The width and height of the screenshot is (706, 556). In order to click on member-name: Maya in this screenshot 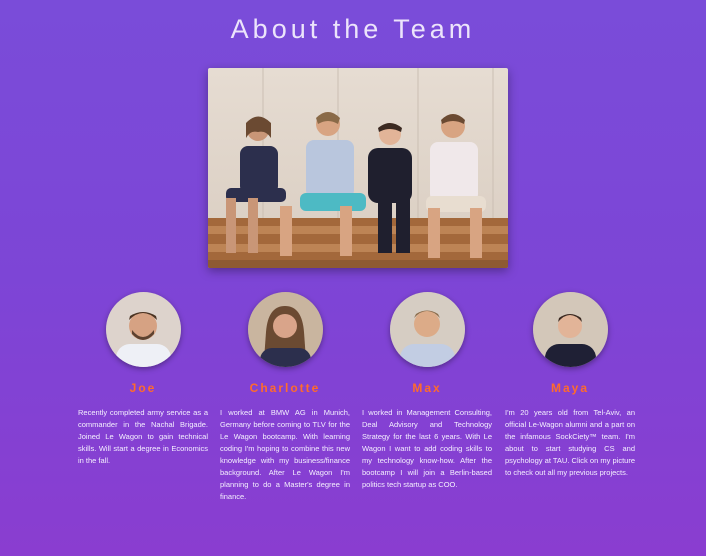, I will do `click(570, 388)`.